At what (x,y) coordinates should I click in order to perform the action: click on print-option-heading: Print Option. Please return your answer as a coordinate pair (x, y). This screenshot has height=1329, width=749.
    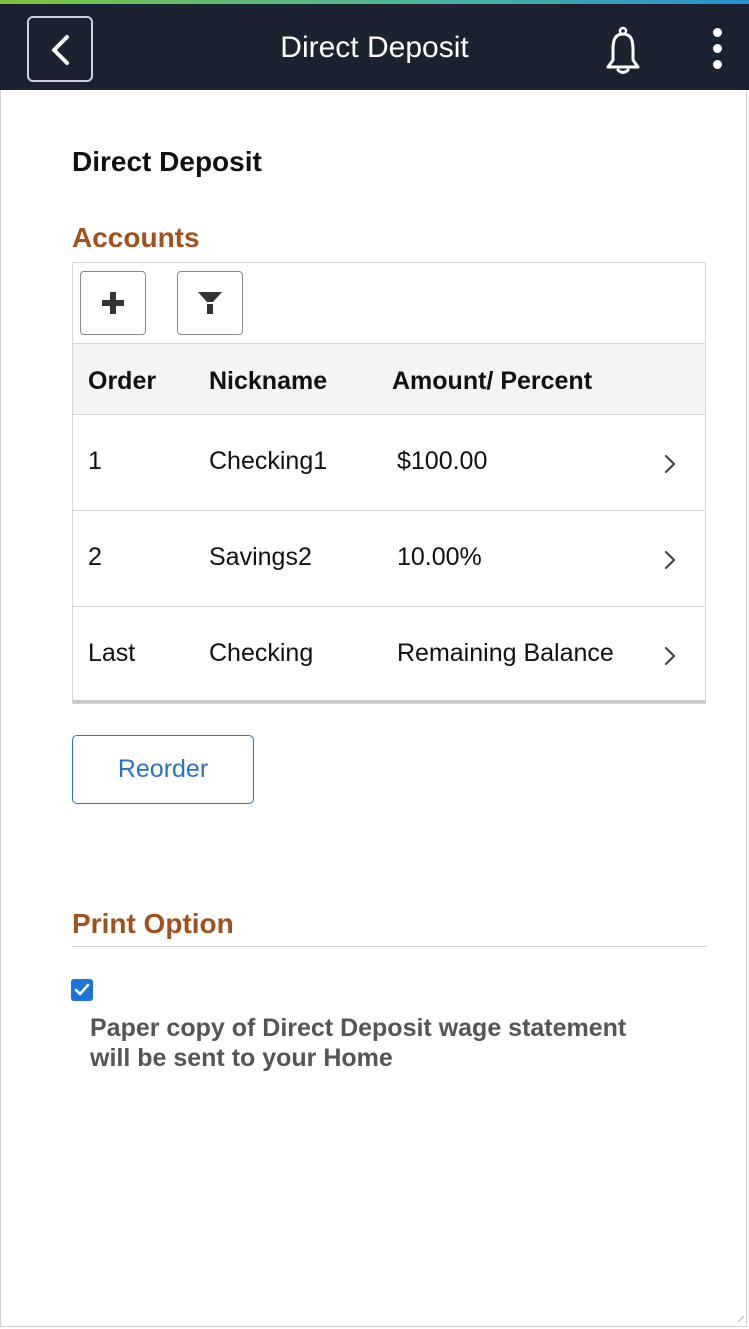
    Looking at the image, I should click on (153, 923).